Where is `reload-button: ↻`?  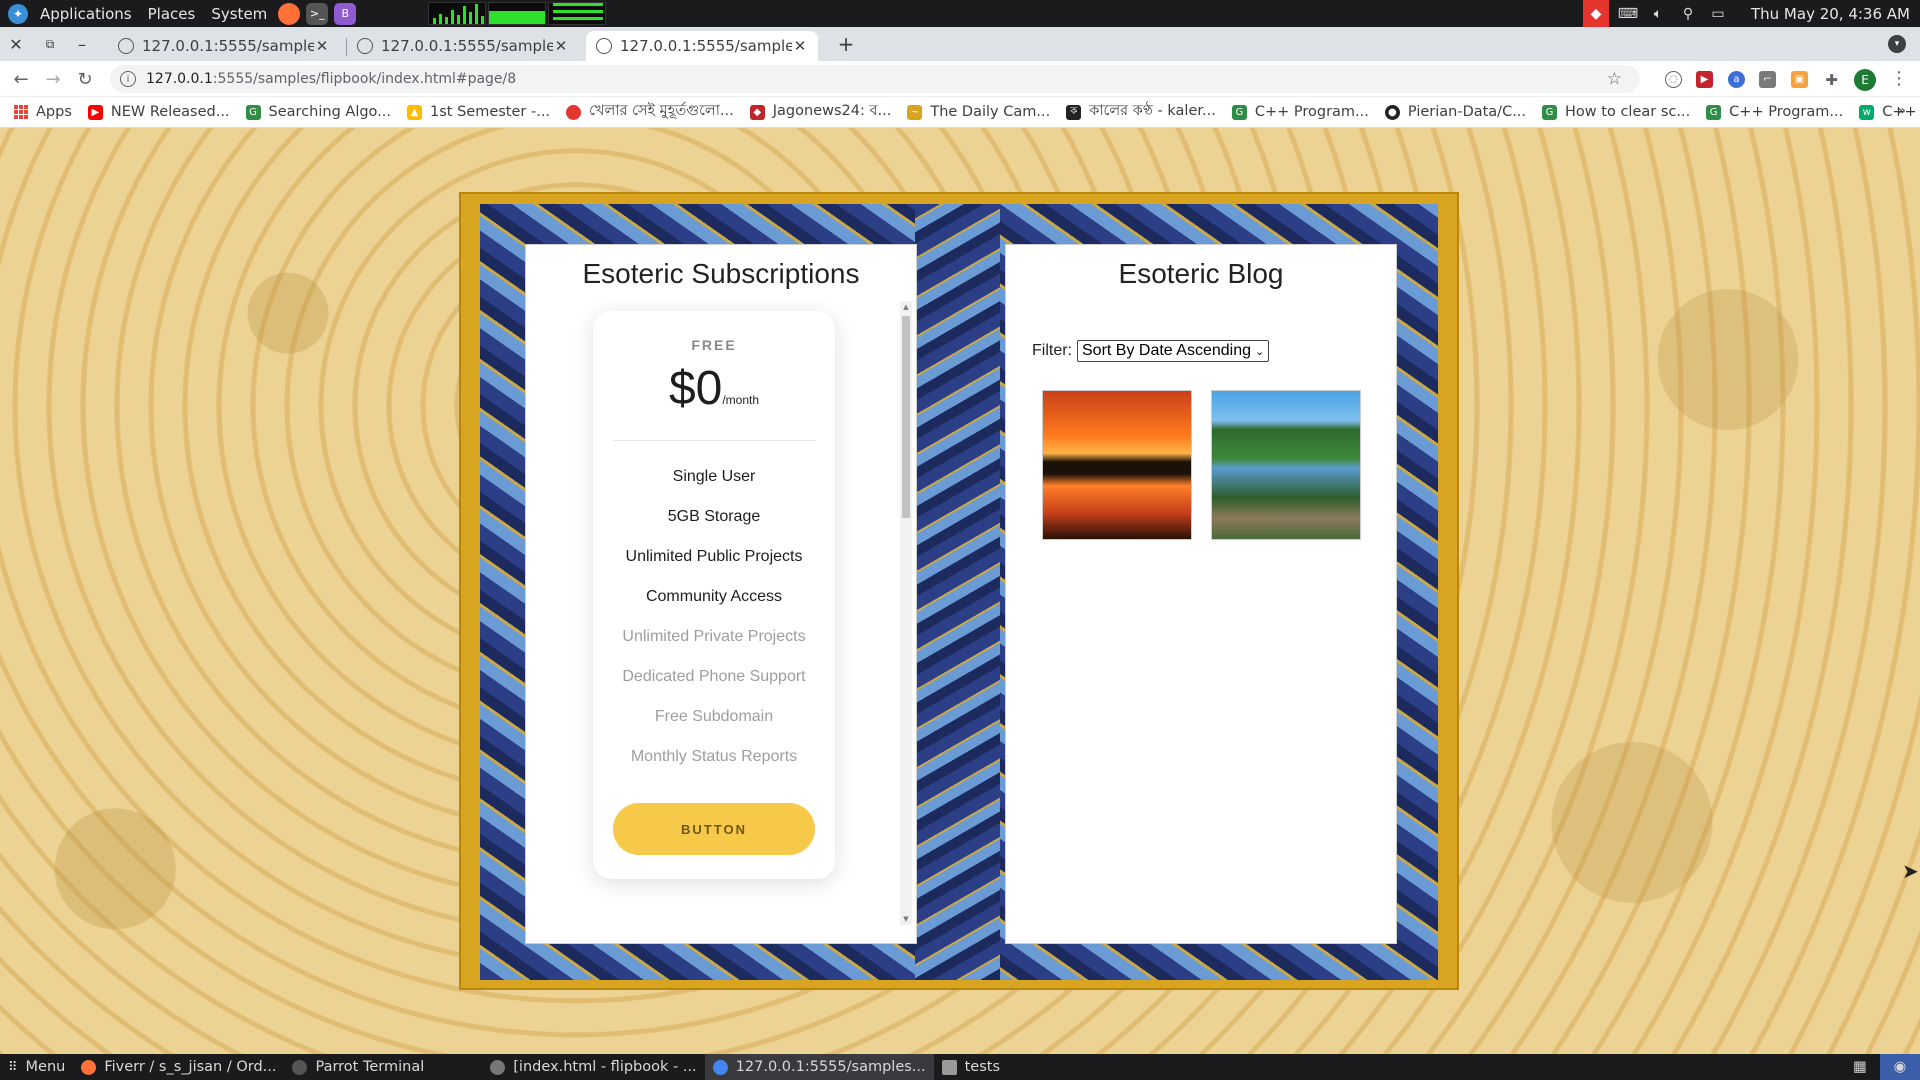 reload-button: ↻ is located at coordinates (85, 79).